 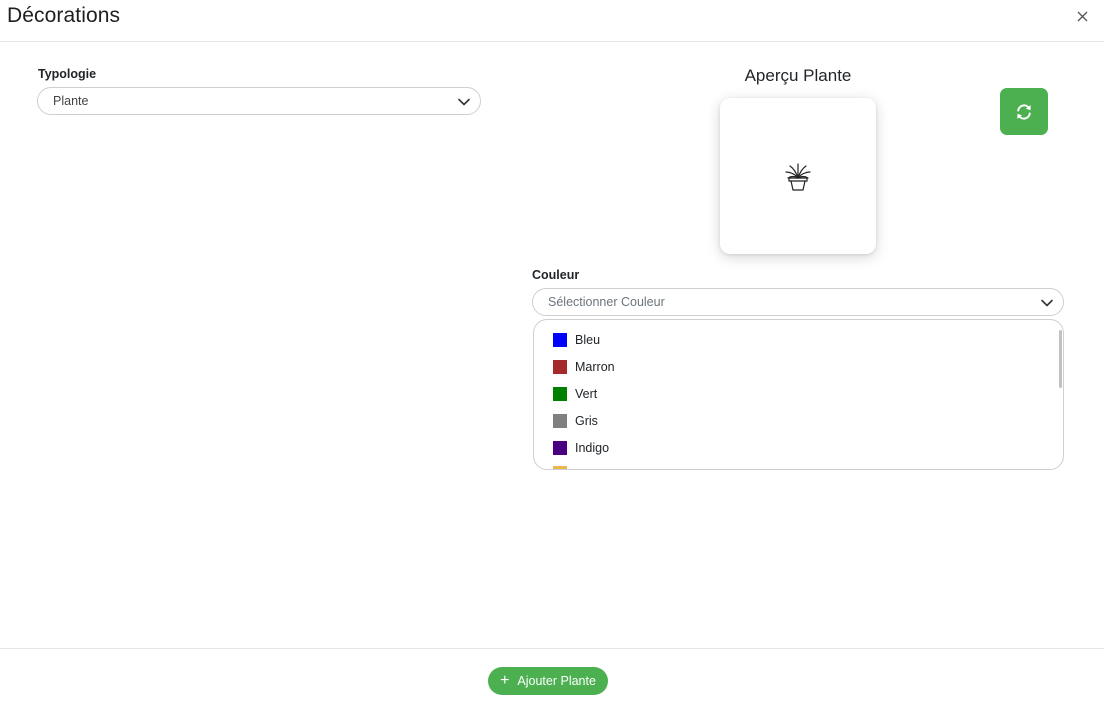 I want to click on couleur-label: Couleur, so click(x=556, y=275).